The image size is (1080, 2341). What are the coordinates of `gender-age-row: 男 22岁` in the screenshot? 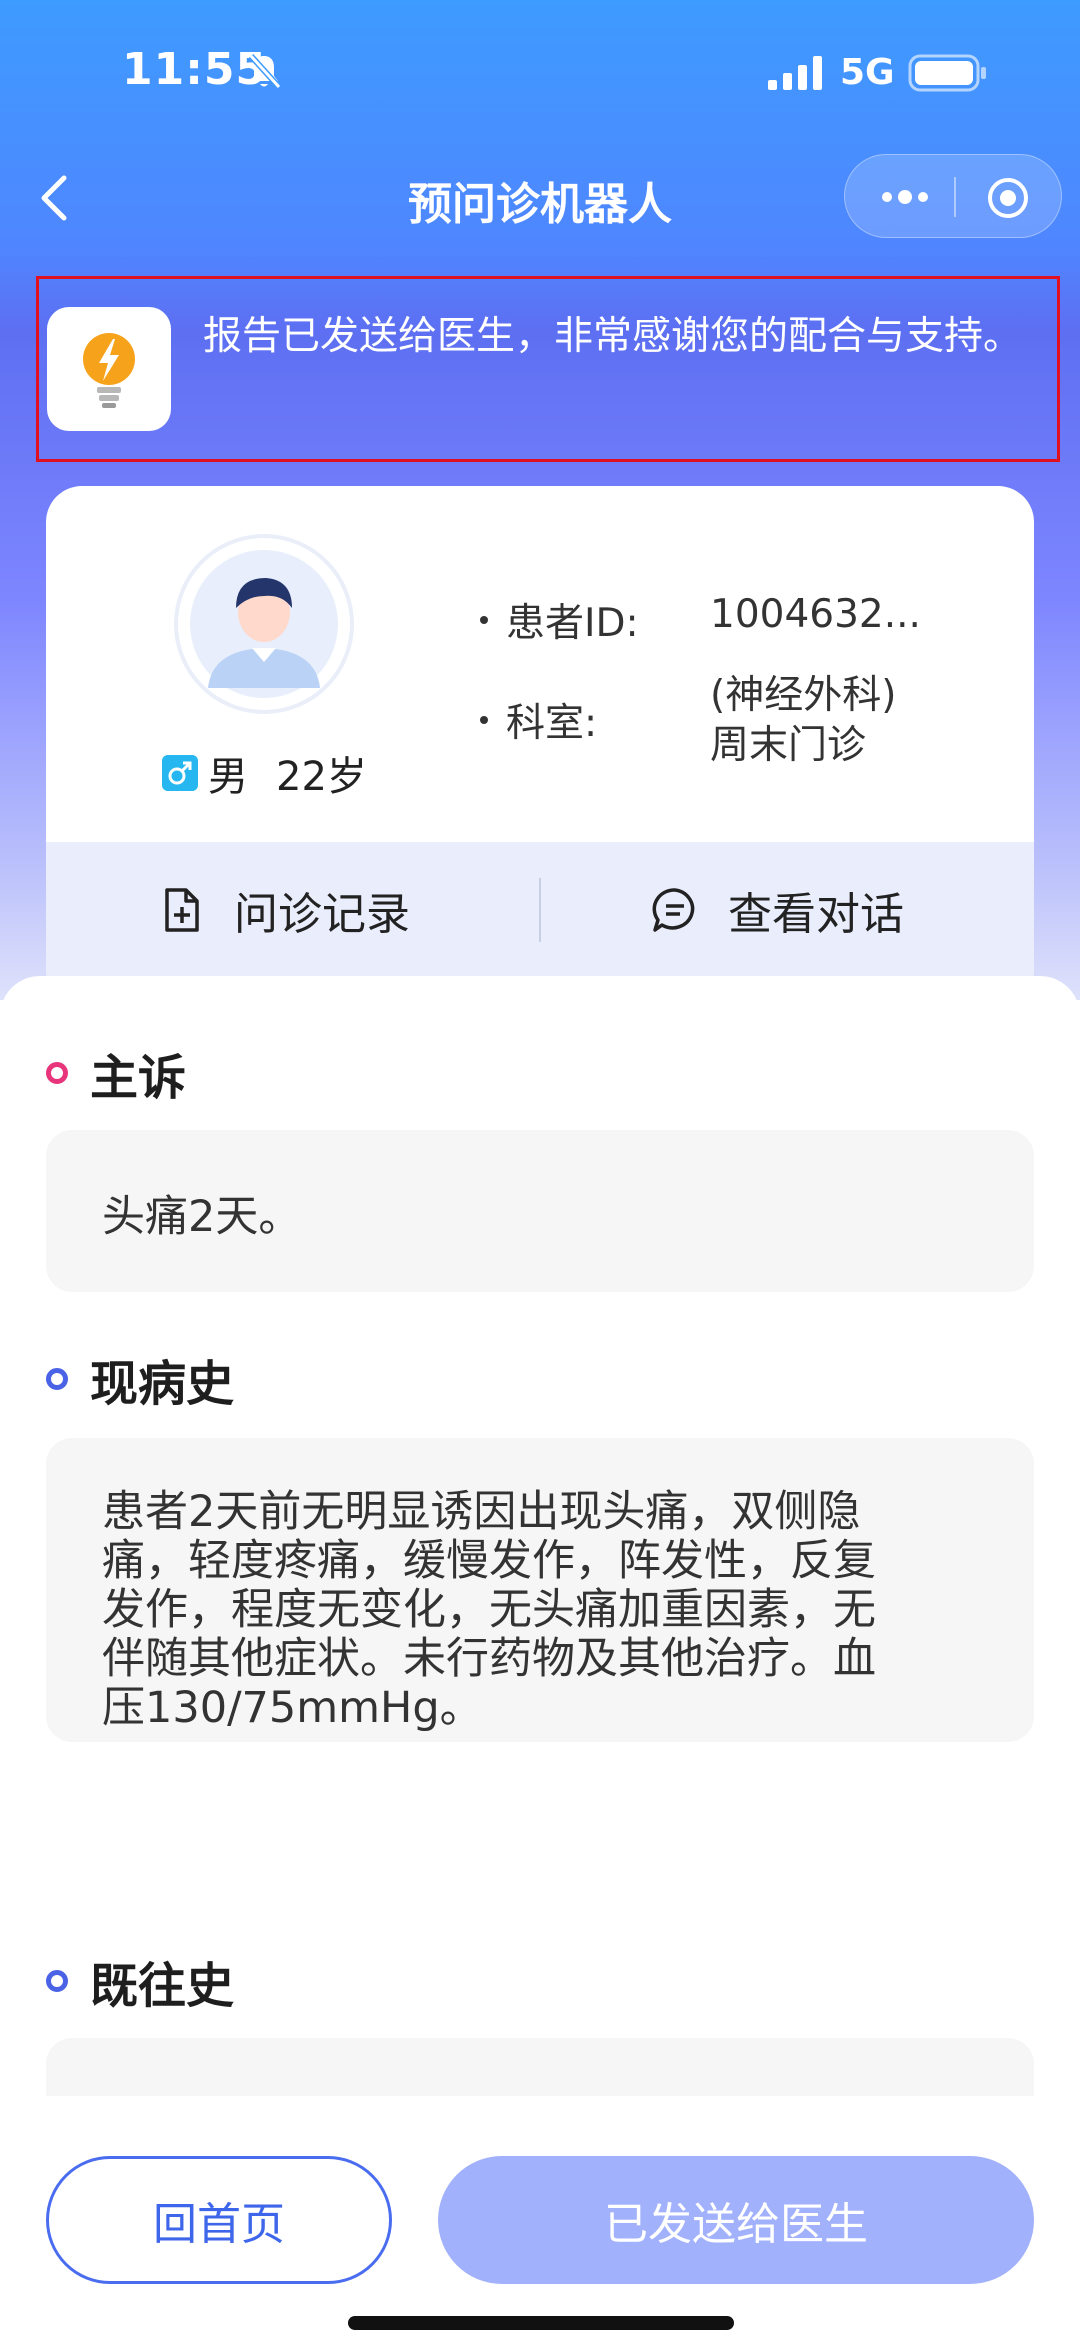 It's located at (264, 773).